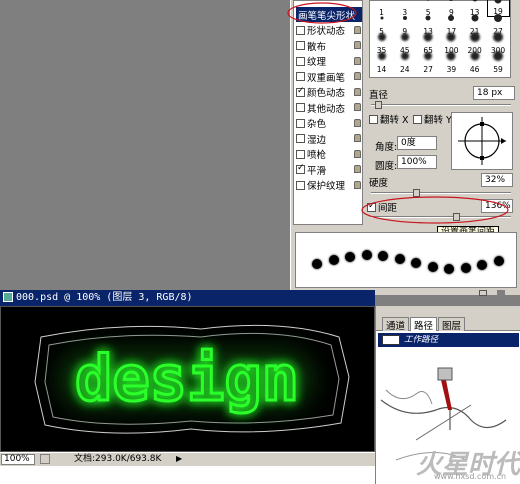  What do you see at coordinates (416, 193) in the screenshot?
I see `hardness-slider-thumb` at bounding box center [416, 193].